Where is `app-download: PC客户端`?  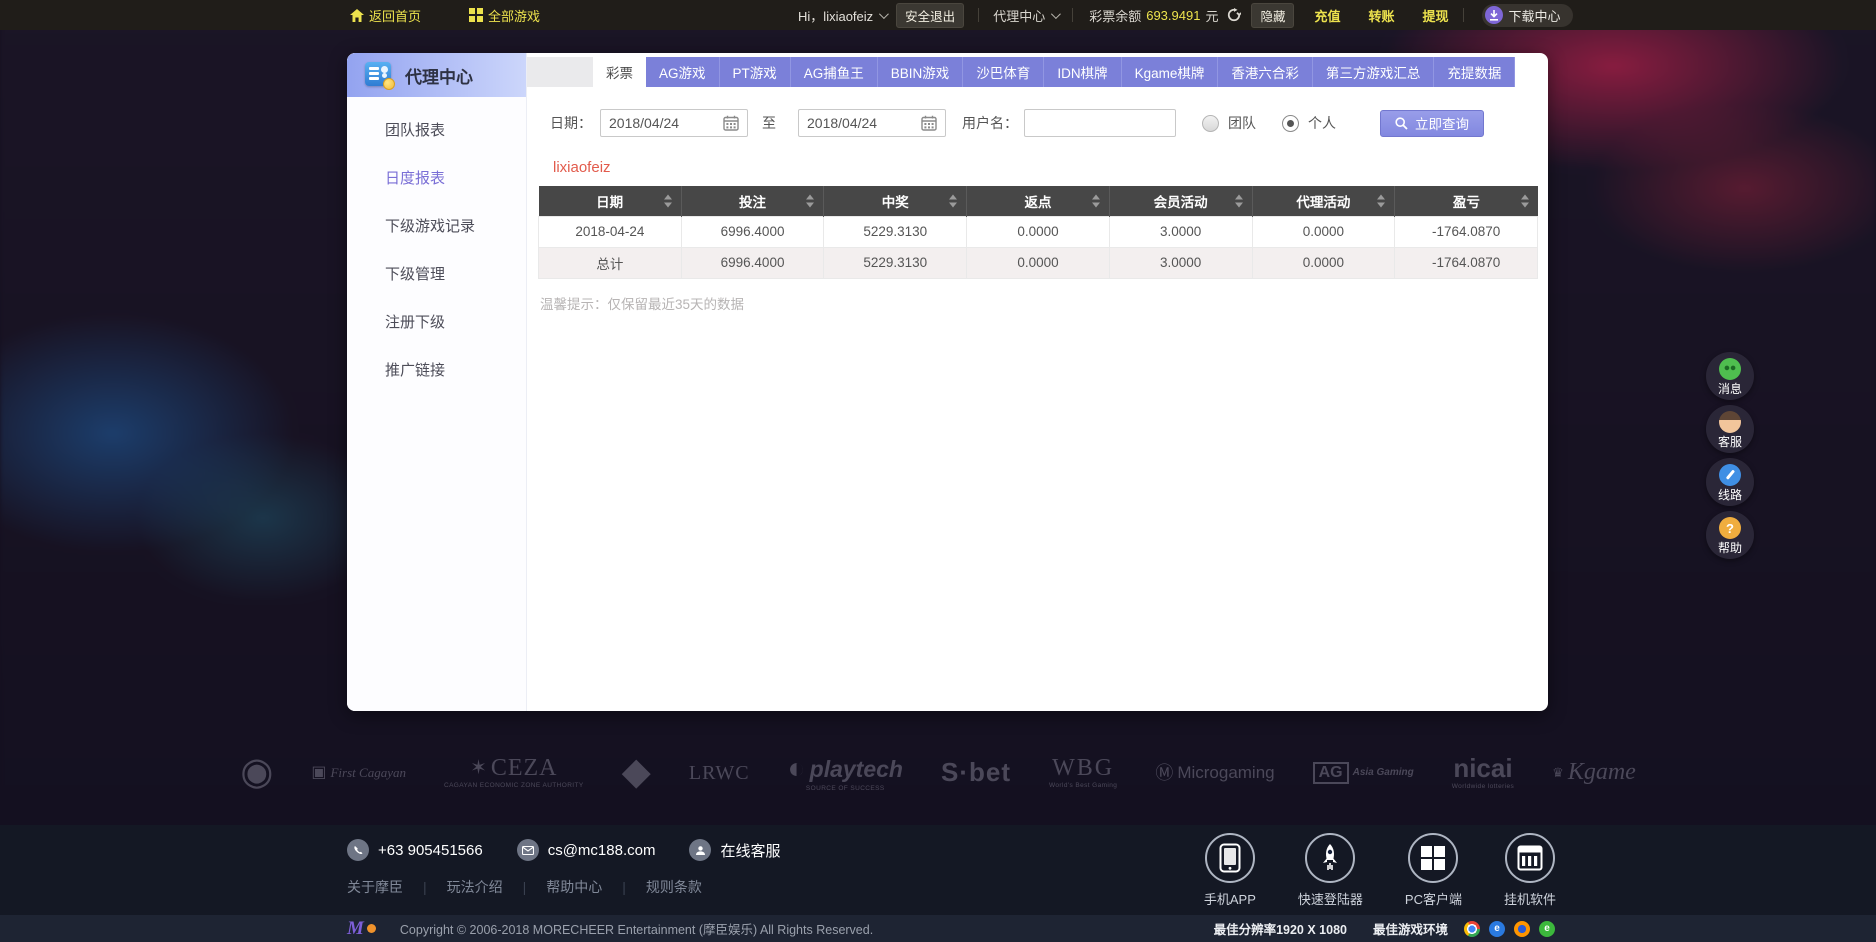 app-download: PC客户端 is located at coordinates (1433, 870).